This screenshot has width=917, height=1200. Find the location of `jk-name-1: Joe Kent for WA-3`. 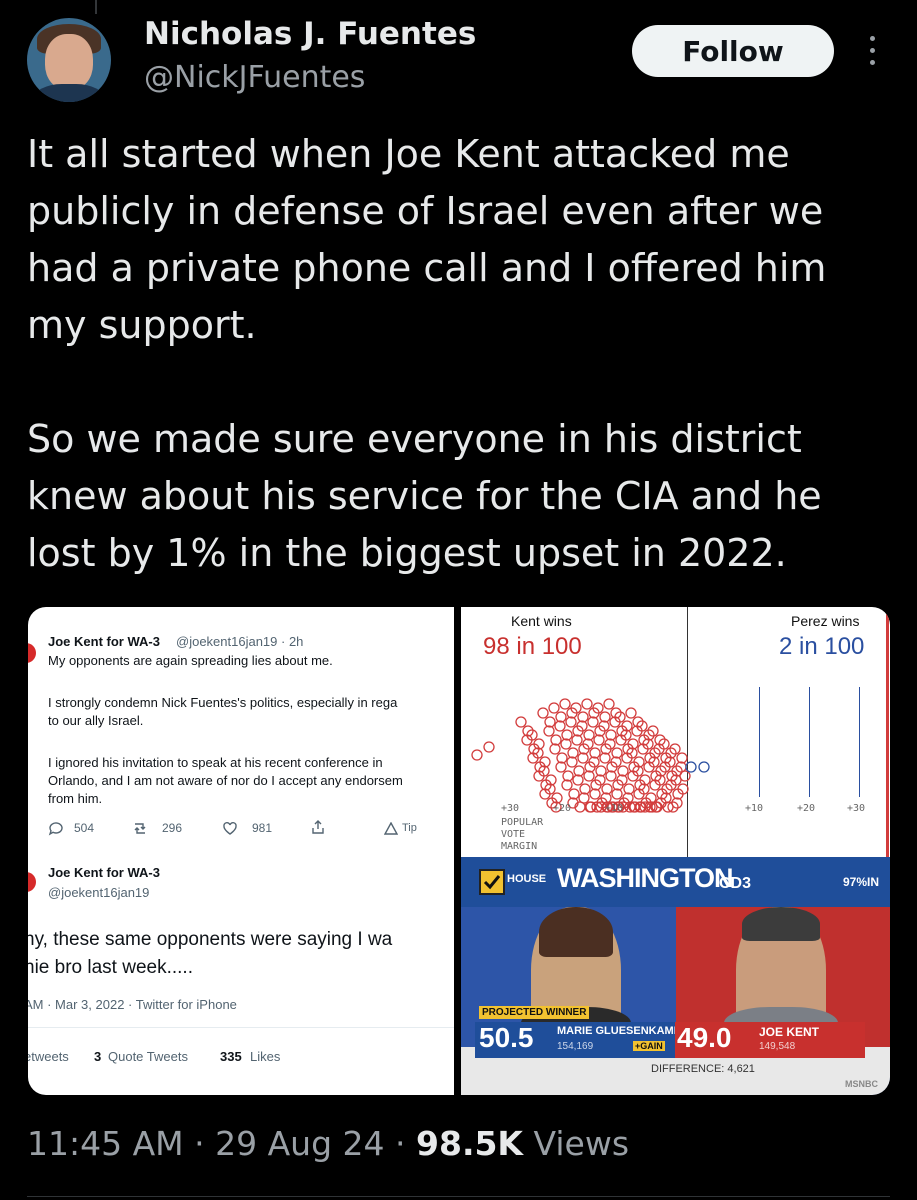

jk-name-1: Joe Kent for WA-3 is located at coordinates (104, 641).